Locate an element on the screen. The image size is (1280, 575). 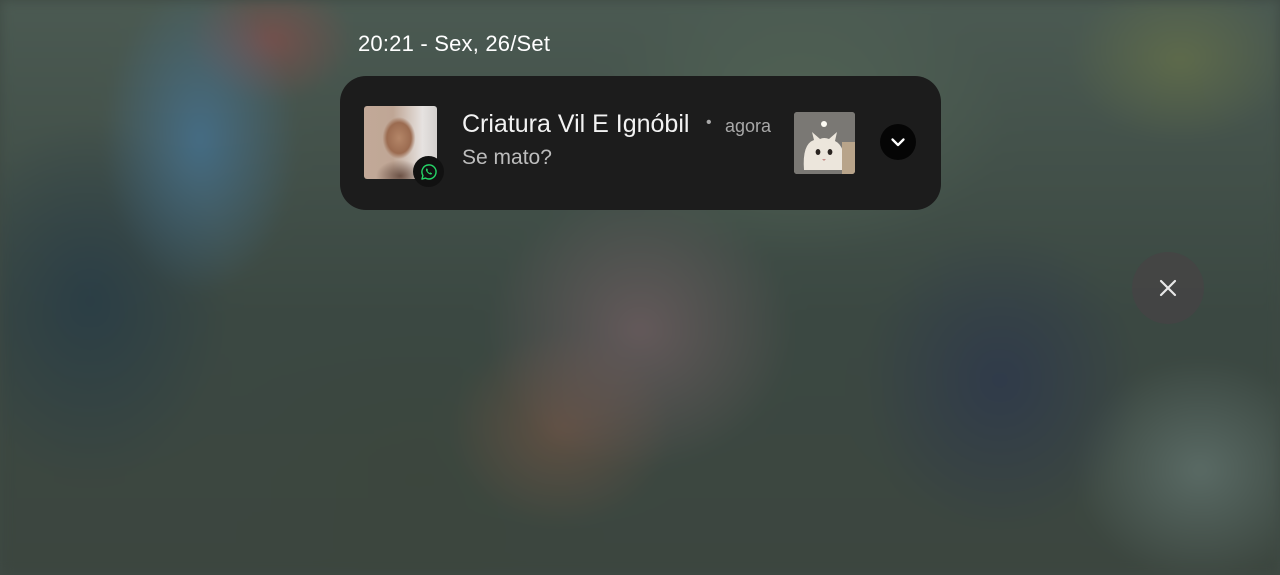
dismiss-all-button is located at coordinates (1168, 288).